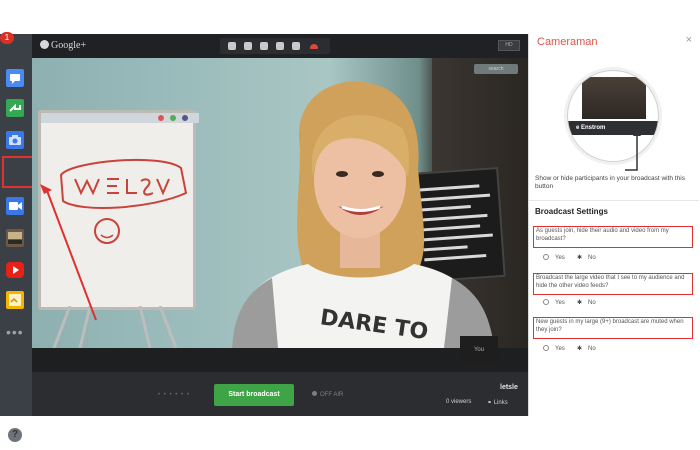  What do you see at coordinates (586, 302) in the screenshot?
I see `no-radio-2: ✱ No` at bounding box center [586, 302].